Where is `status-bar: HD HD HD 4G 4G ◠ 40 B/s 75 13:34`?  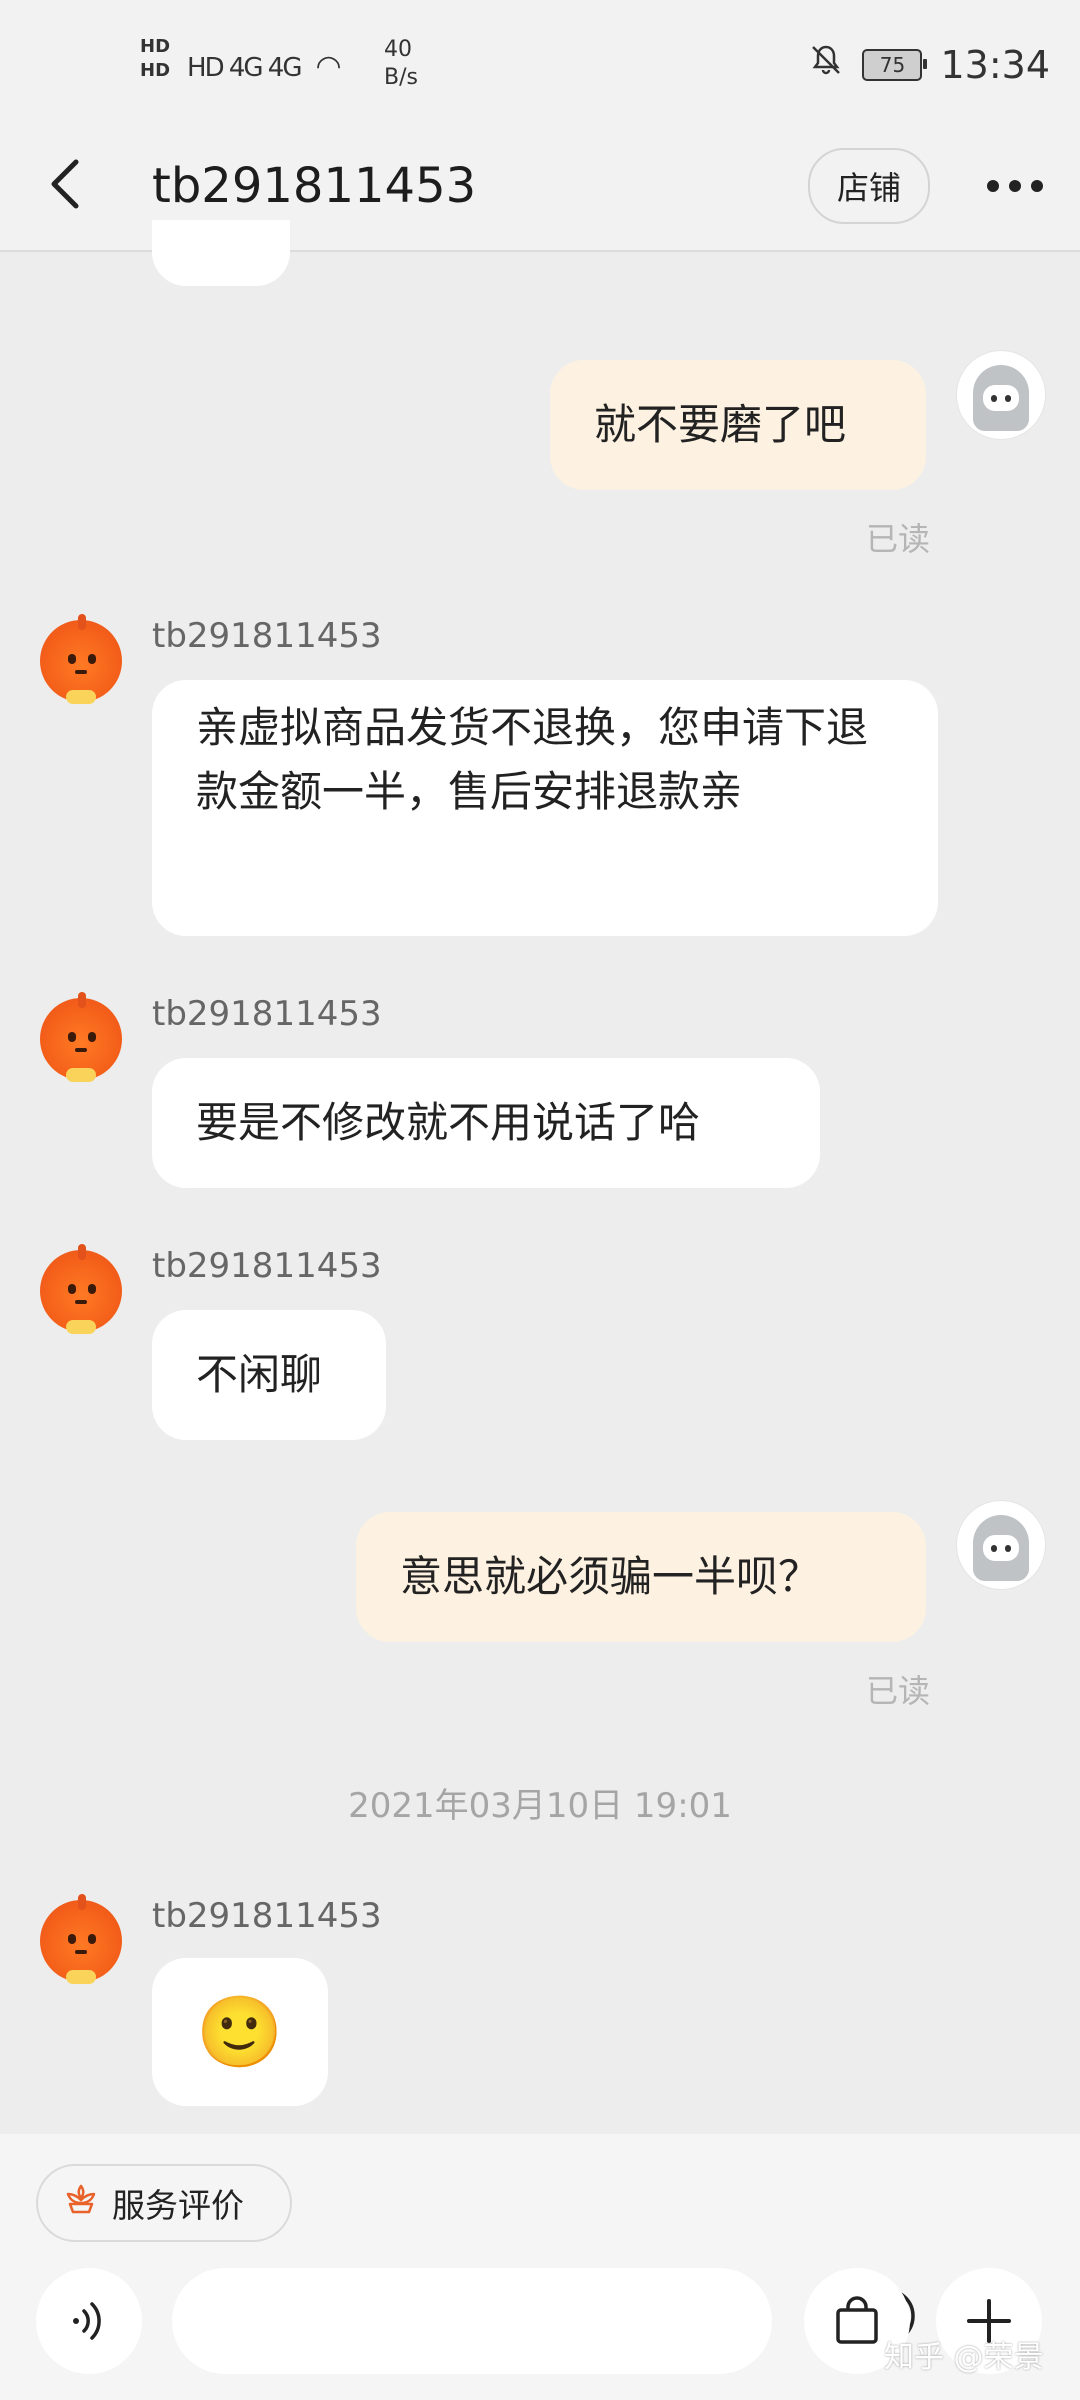
status-bar: HD HD HD 4G 4G ◠ 40 B/s 75 13:34 is located at coordinates (540, 65).